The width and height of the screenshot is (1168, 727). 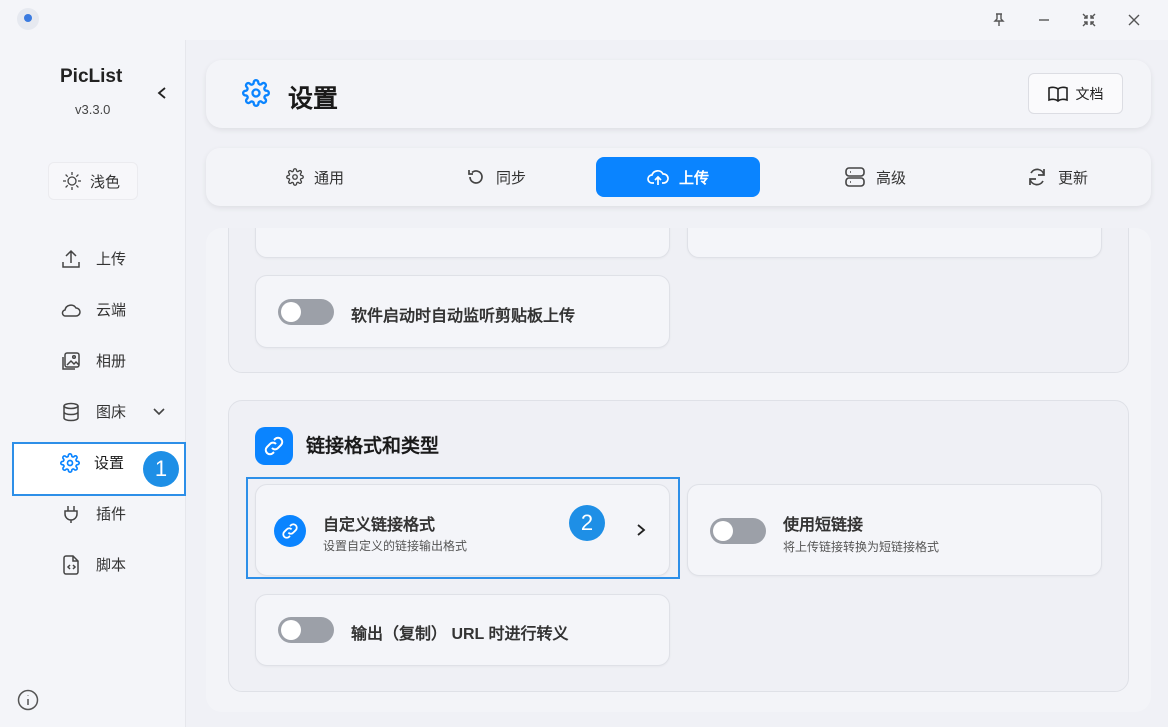 What do you see at coordinates (823, 525) in the screenshot?
I see `short-link-label: 使用短链接` at bounding box center [823, 525].